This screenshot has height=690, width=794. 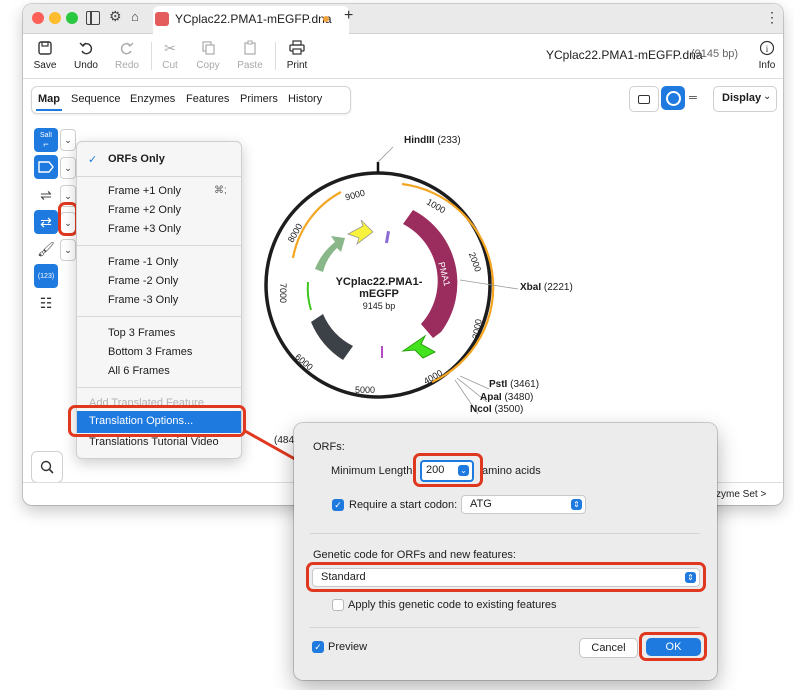 I want to click on site-ncoi: NcoI (3500), so click(x=496, y=409).